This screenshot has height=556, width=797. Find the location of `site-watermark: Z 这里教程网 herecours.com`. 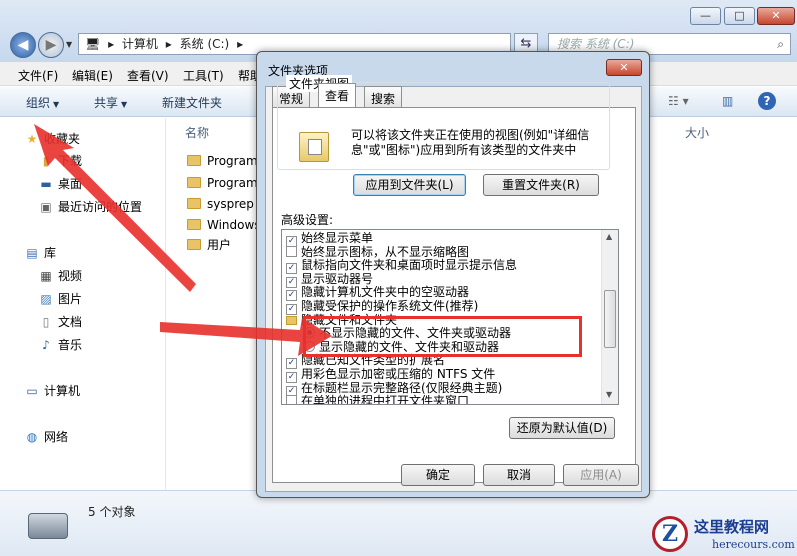

site-watermark: Z 这里教程网 herecours.com is located at coordinates (721, 535).